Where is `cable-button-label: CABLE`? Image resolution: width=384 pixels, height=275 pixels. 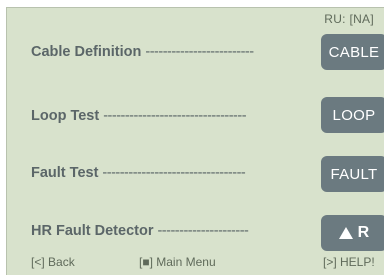 cable-button-label: CABLE is located at coordinates (354, 52).